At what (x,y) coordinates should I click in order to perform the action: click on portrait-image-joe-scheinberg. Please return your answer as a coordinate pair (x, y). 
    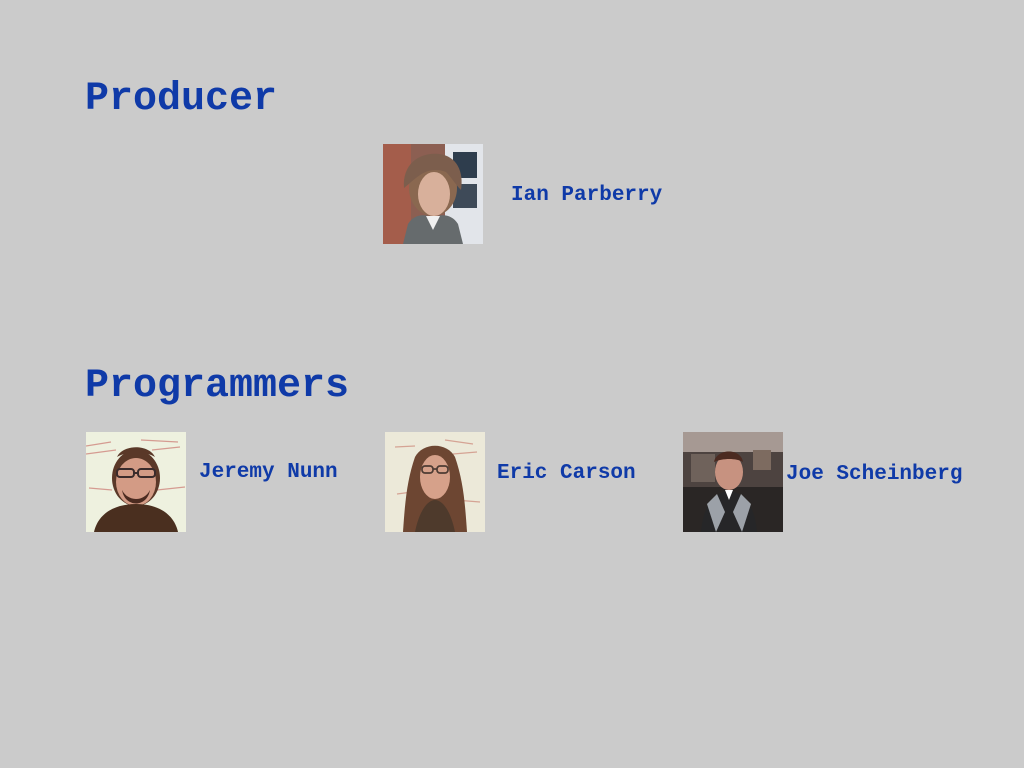
    Looking at the image, I should click on (733, 482).